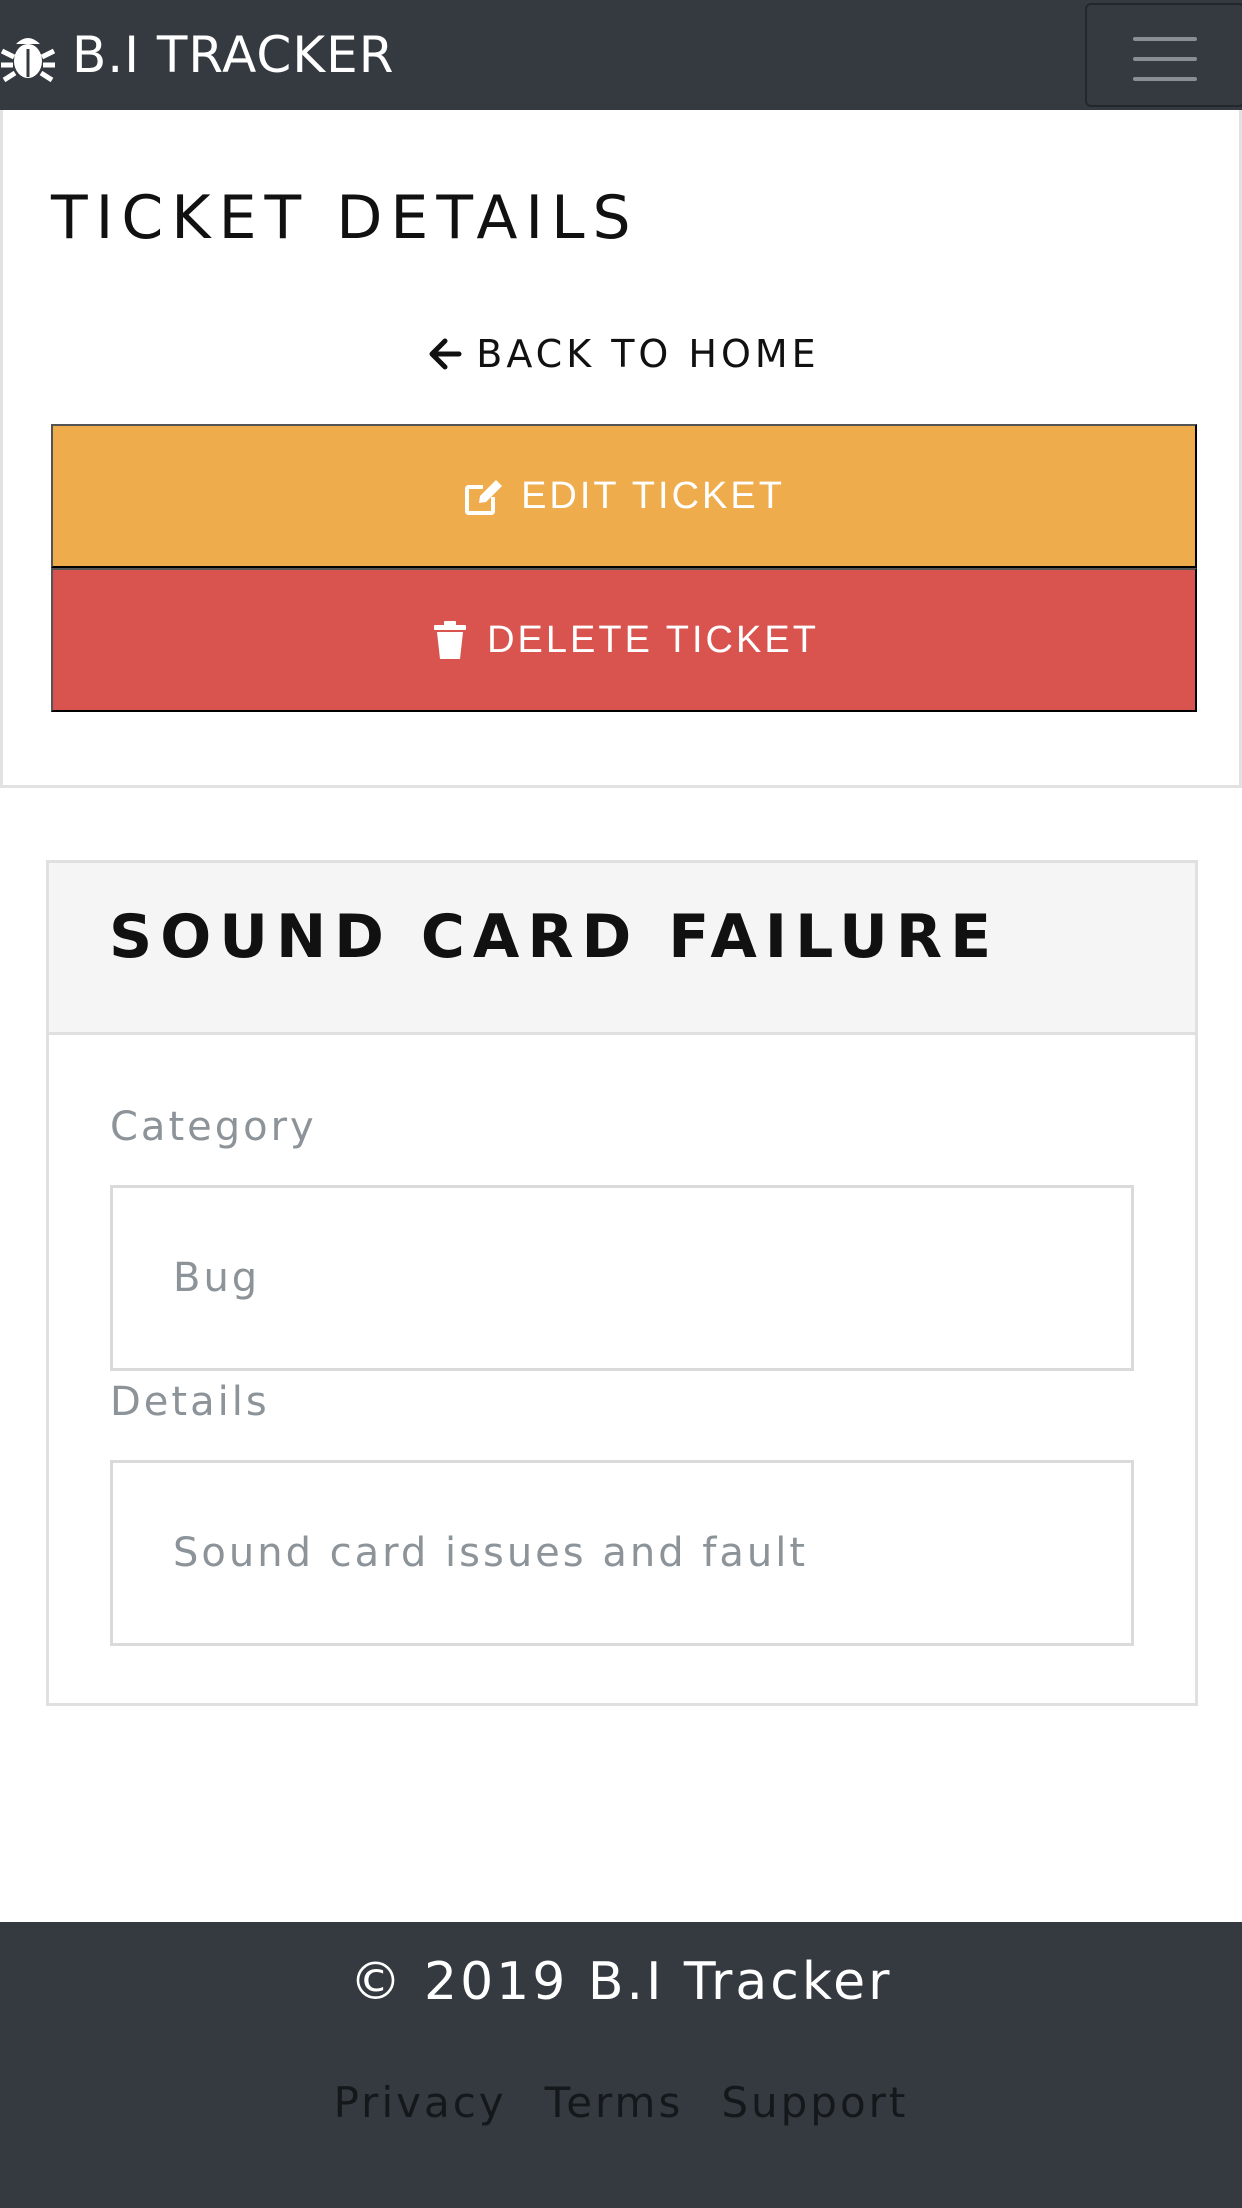 The image size is (1242, 2208). What do you see at coordinates (345, 218) in the screenshot?
I see `page-title: TICKET DETAILS` at bounding box center [345, 218].